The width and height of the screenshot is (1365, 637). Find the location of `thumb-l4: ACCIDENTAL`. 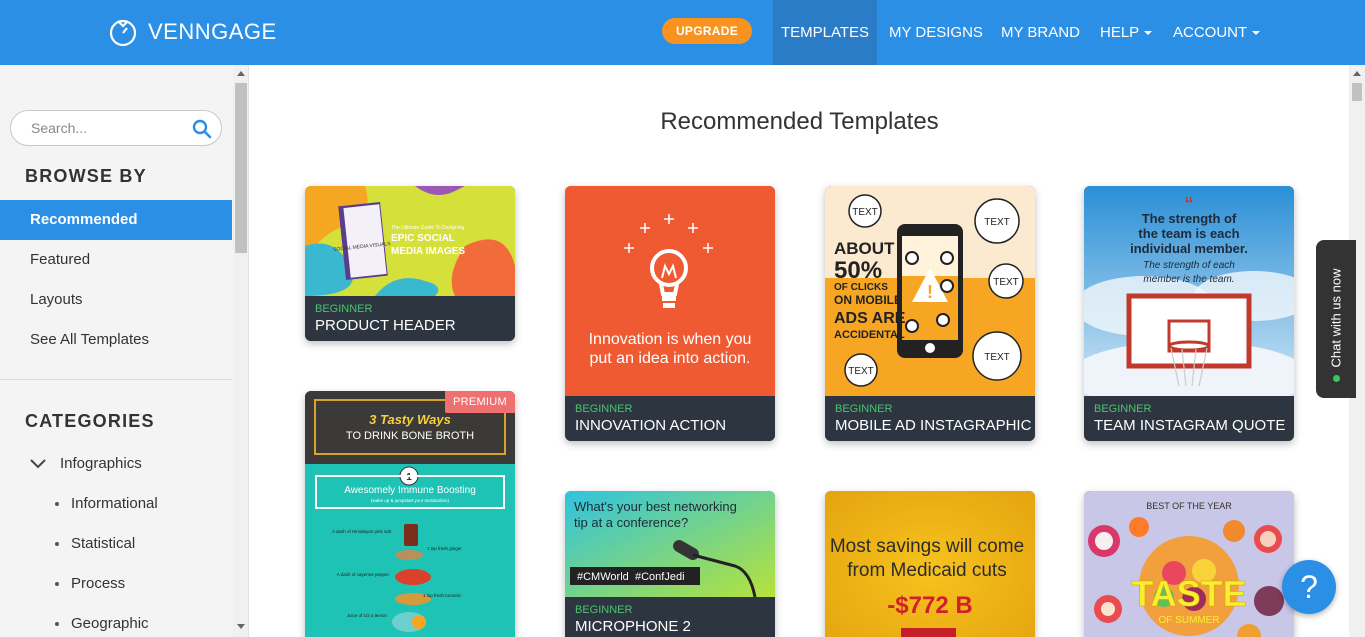

thumb-l4: ACCIDENTAL is located at coordinates (869, 335).